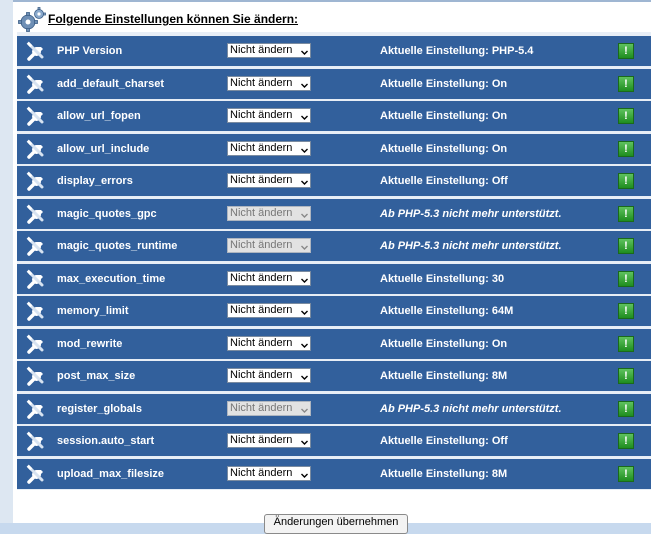 The height and width of the screenshot is (534, 651). I want to click on setting-name: memory_limit, so click(93, 311).